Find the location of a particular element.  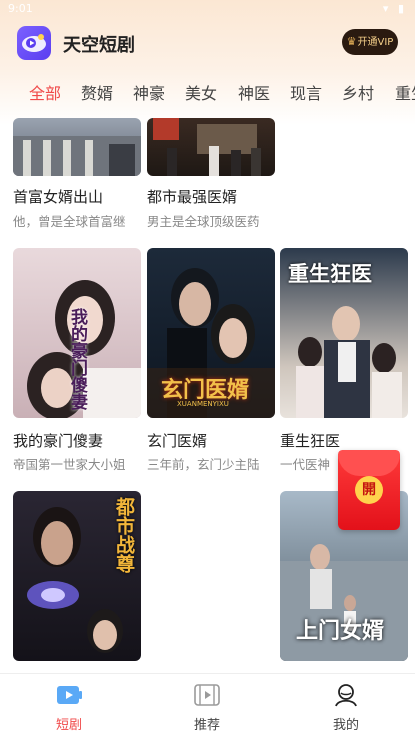

drama-description: 他，曾是全球首富继 is located at coordinates (69, 221).